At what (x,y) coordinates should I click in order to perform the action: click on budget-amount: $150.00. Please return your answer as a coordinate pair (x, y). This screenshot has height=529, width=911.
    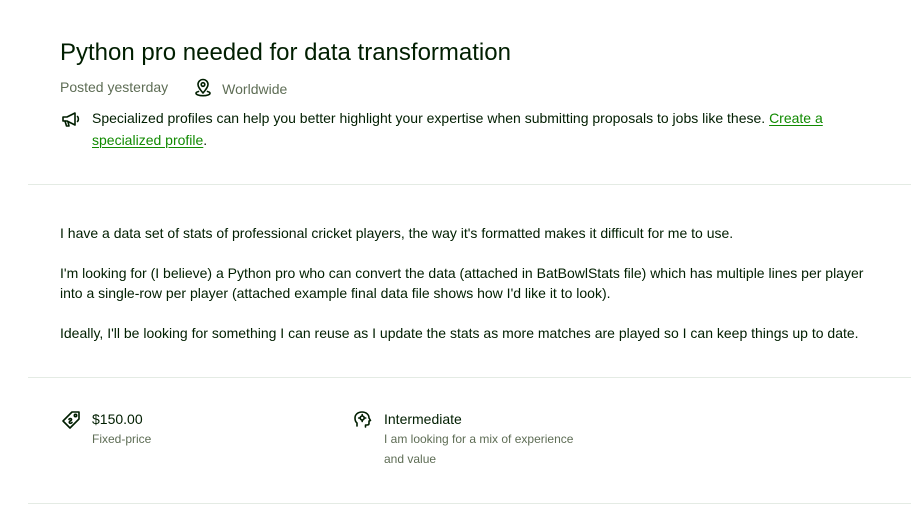
    Looking at the image, I should click on (117, 419).